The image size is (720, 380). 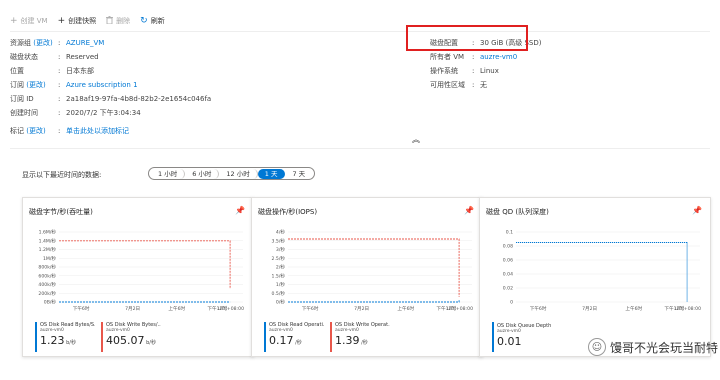 I want to click on essentials-label: 可用性区域, so click(x=447, y=85).